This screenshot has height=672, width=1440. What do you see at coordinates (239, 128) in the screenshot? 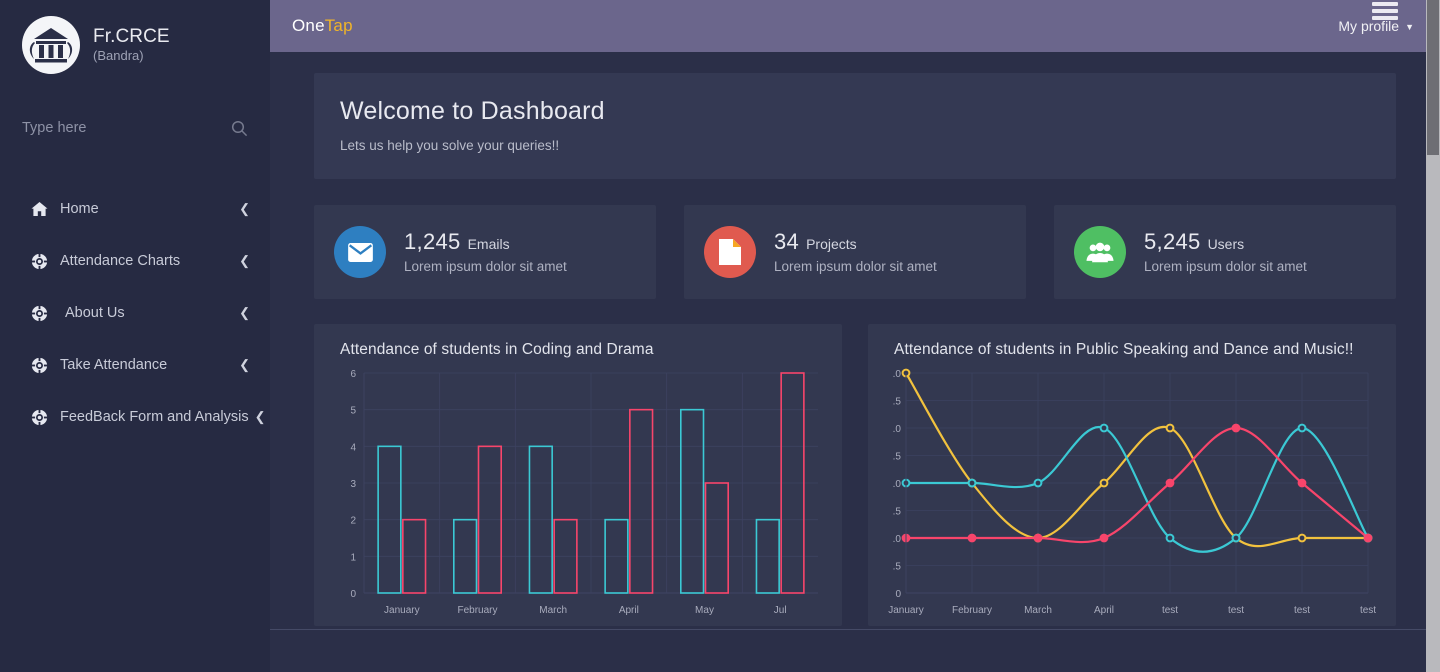
I see `search-icon` at bounding box center [239, 128].